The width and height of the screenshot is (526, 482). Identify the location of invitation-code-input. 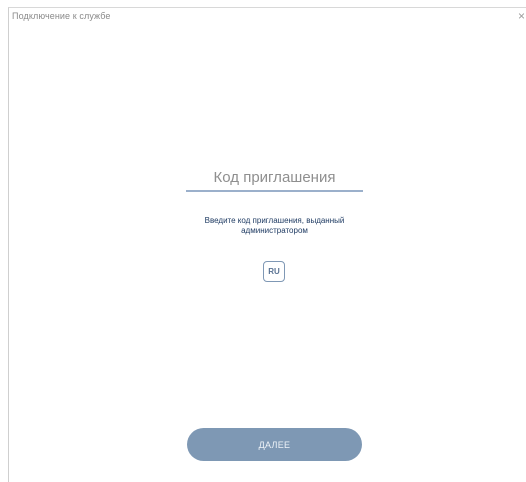
(274, 178).